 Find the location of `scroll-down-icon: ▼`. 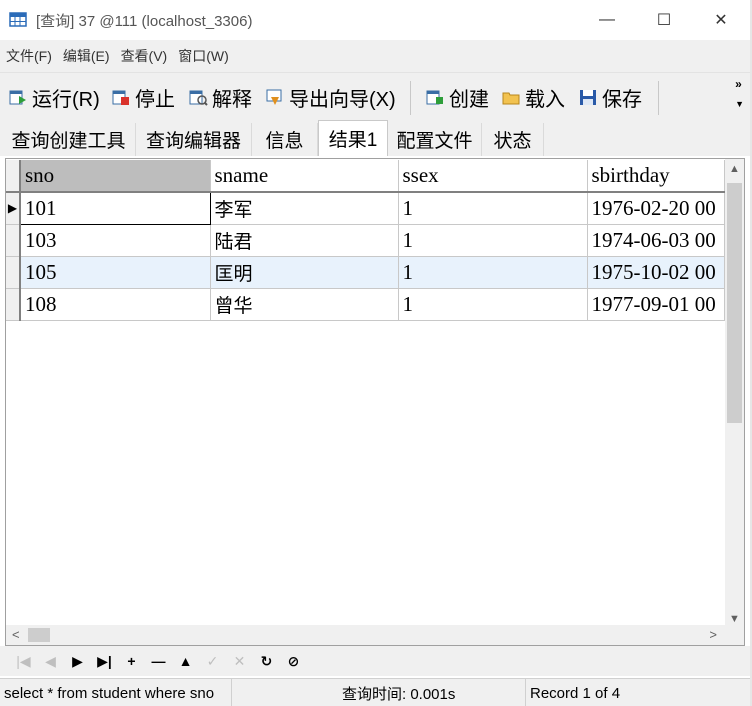

scroll-down-icon: ▼ is located at coordinates (734, 619).